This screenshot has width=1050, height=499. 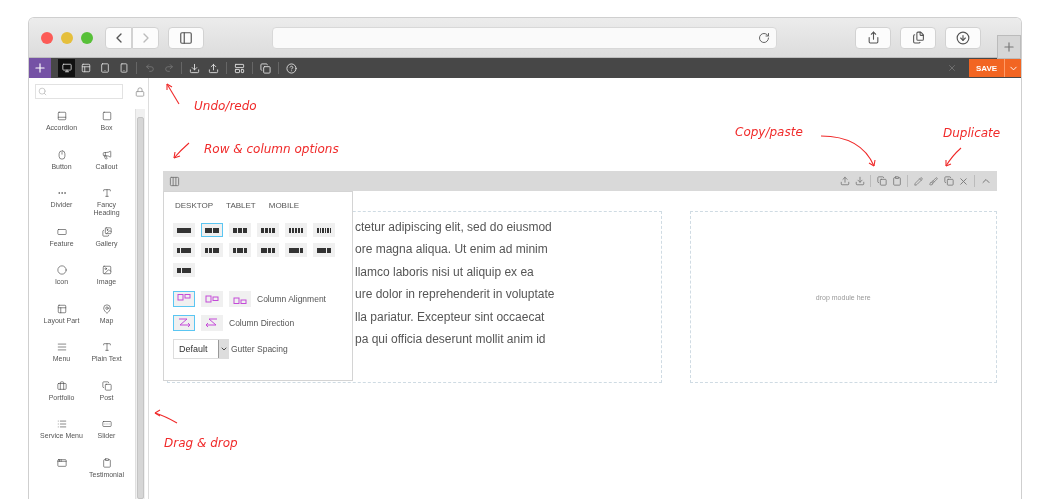 I want to click on megaphone-icon, so click(x=106, y=154).